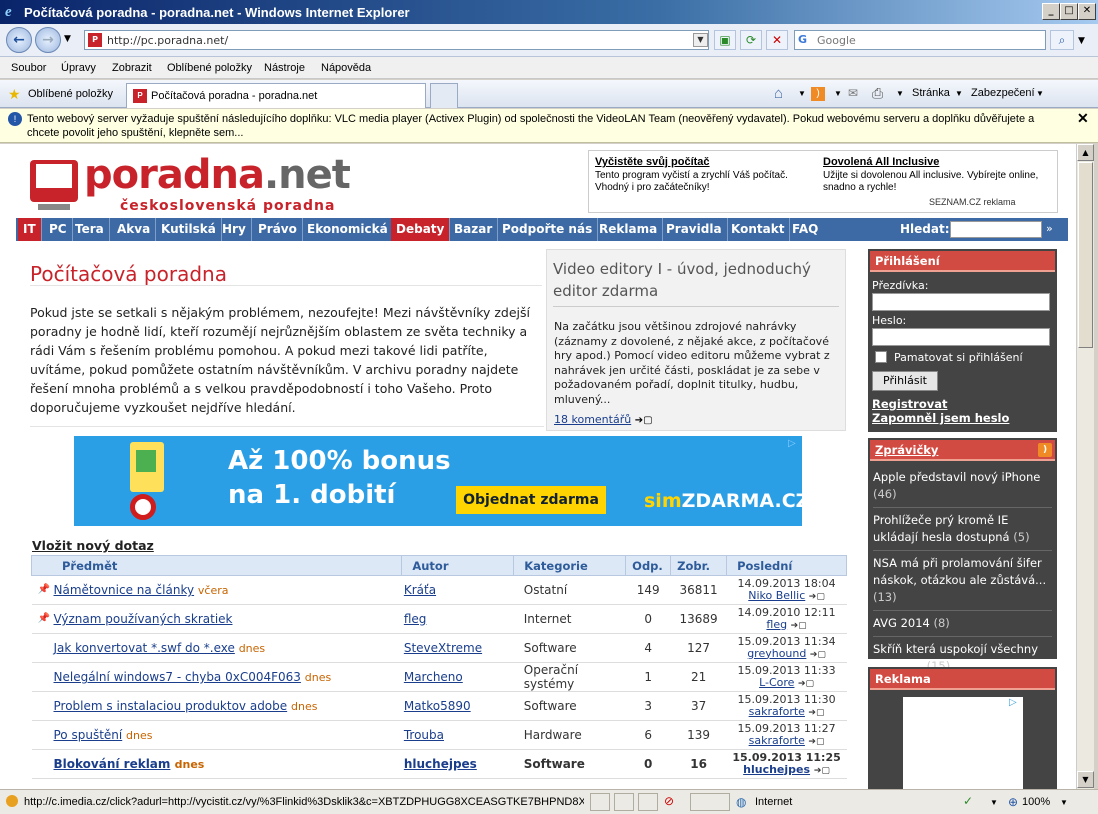 This screenshot has width=1098, height=814. I want to click on nav-tera: Tera, so click(90, 229).